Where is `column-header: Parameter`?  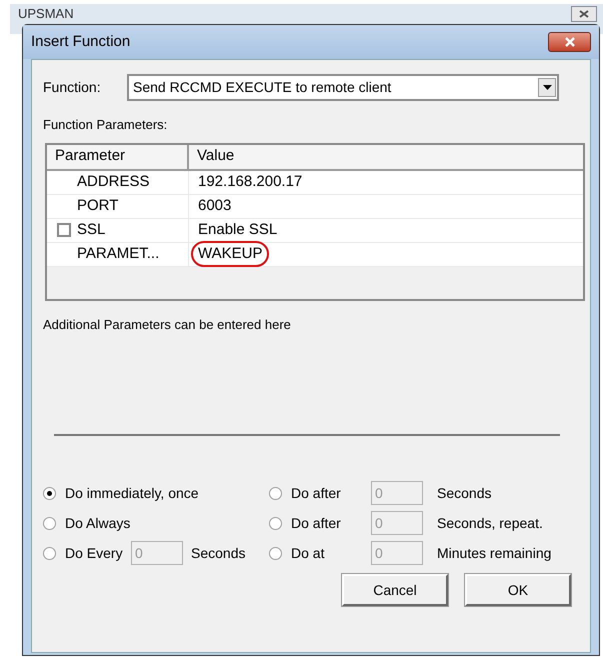
column-header: Parameter is located at coordinates (118, 156).